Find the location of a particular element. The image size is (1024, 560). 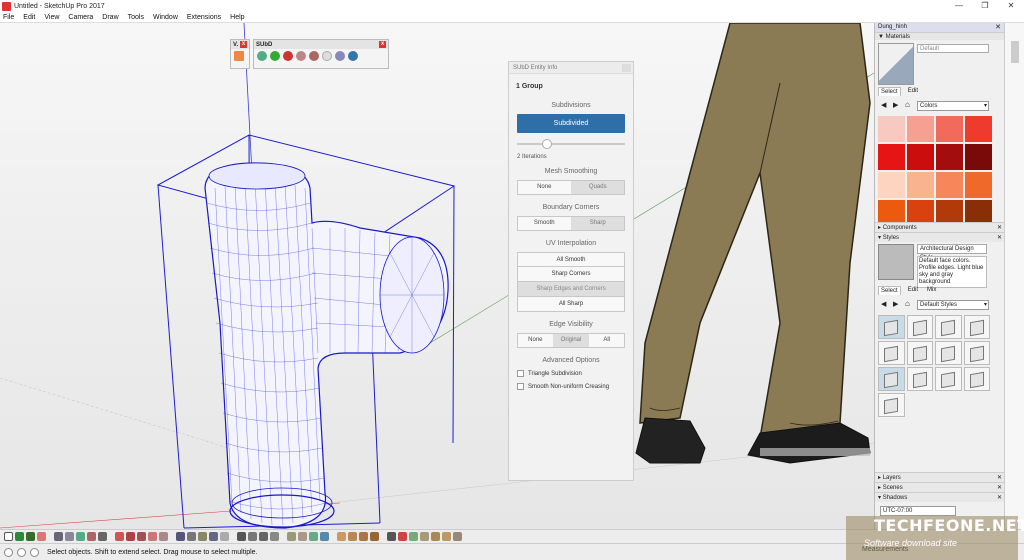

shadows-header: ▾ Shadows ✕ is located at coordinates (940, 497).